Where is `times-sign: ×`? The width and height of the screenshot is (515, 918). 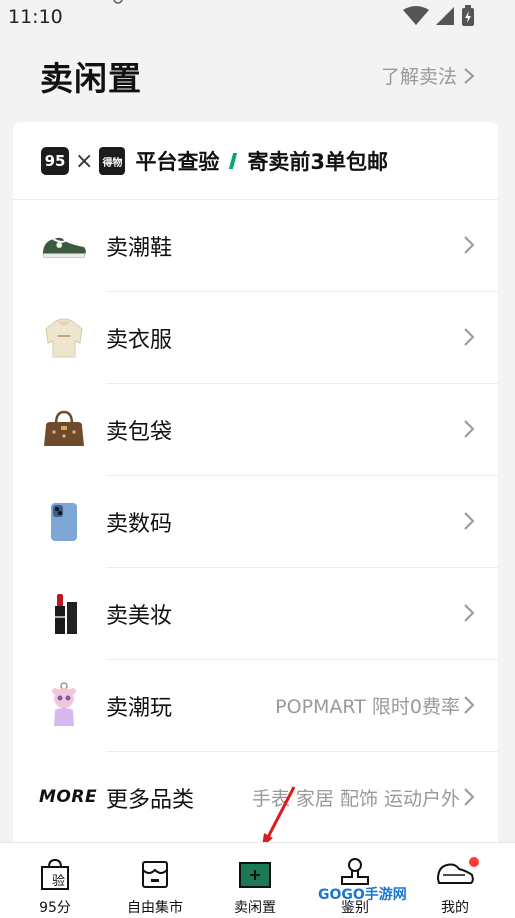 times-sign: × is located at coordinates (84, 161).